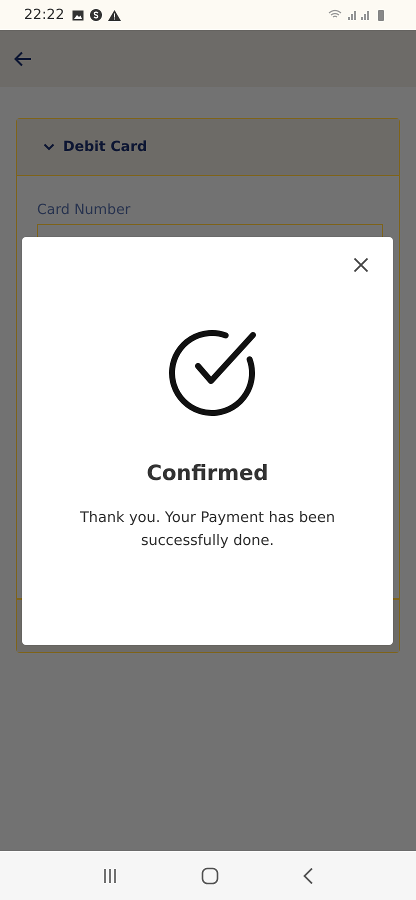 The height and width of the screenshot is (900, 416). Describe the element at coordinates (23, 58) in the screenshot. I see `back-arrow-icon` at that location.